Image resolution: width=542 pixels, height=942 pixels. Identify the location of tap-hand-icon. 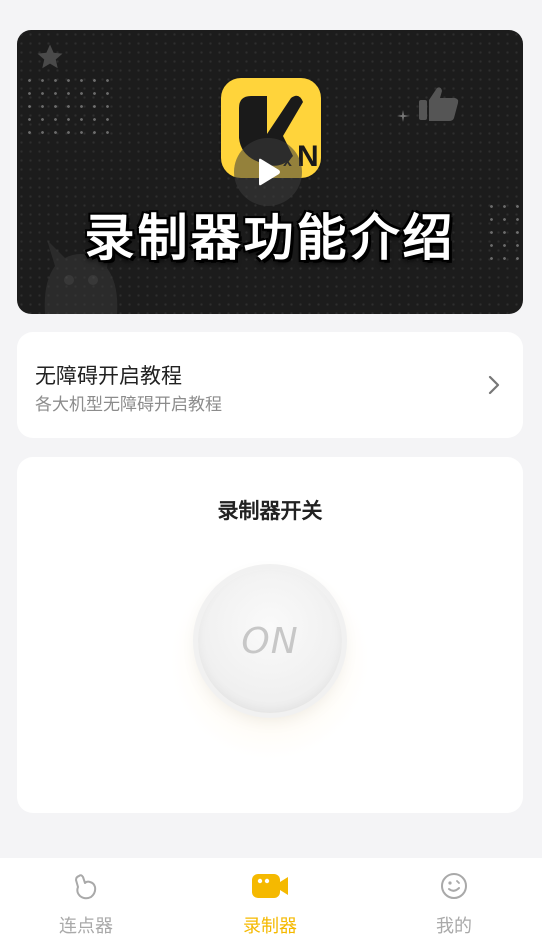
(86, 887).